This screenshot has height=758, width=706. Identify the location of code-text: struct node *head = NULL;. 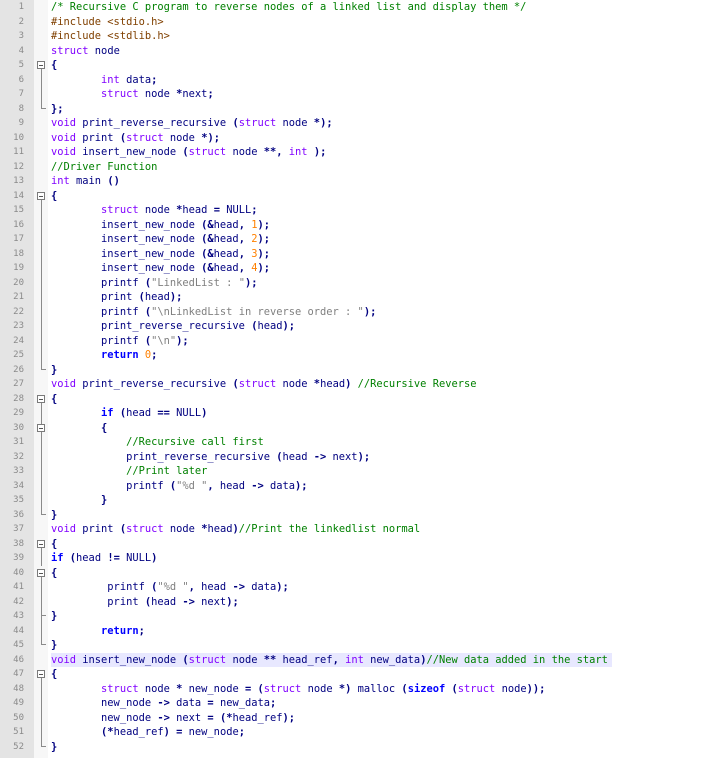
(156, 210).